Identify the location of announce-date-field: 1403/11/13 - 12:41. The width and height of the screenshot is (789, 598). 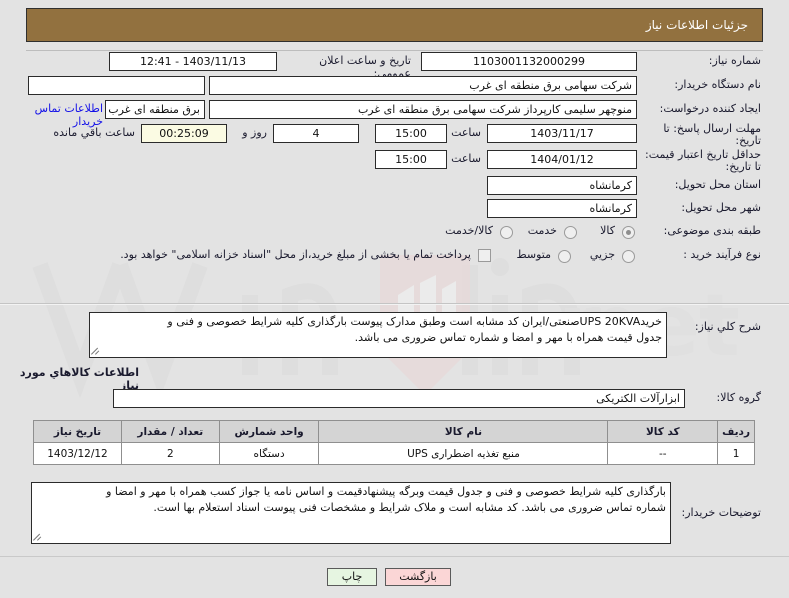
(193, 61).